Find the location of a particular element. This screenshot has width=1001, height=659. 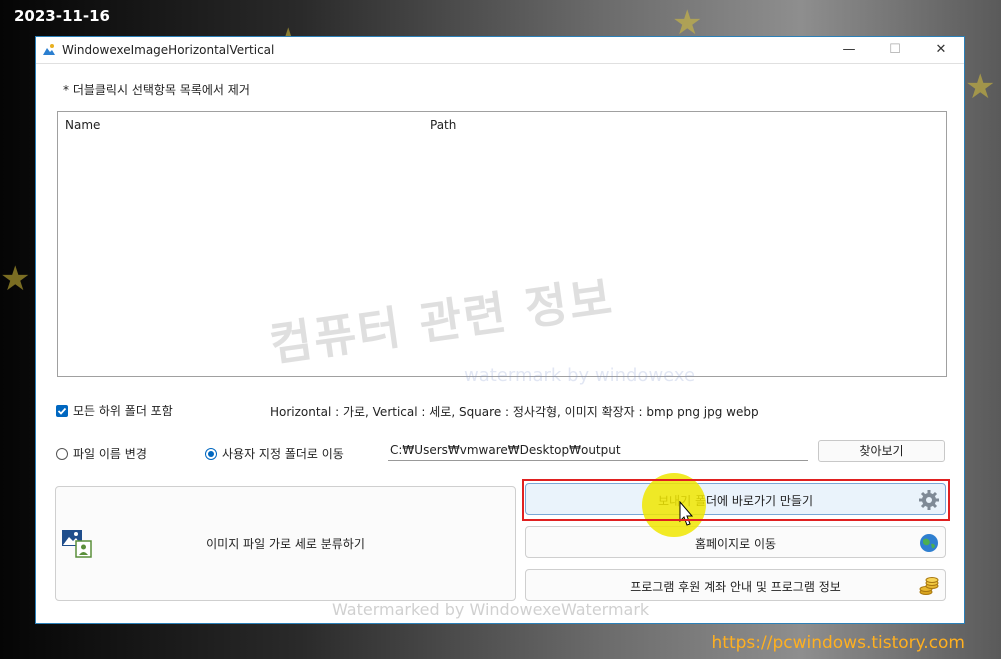

watermark-sub: watermark by windowexe is located at coordinates (580, 375).